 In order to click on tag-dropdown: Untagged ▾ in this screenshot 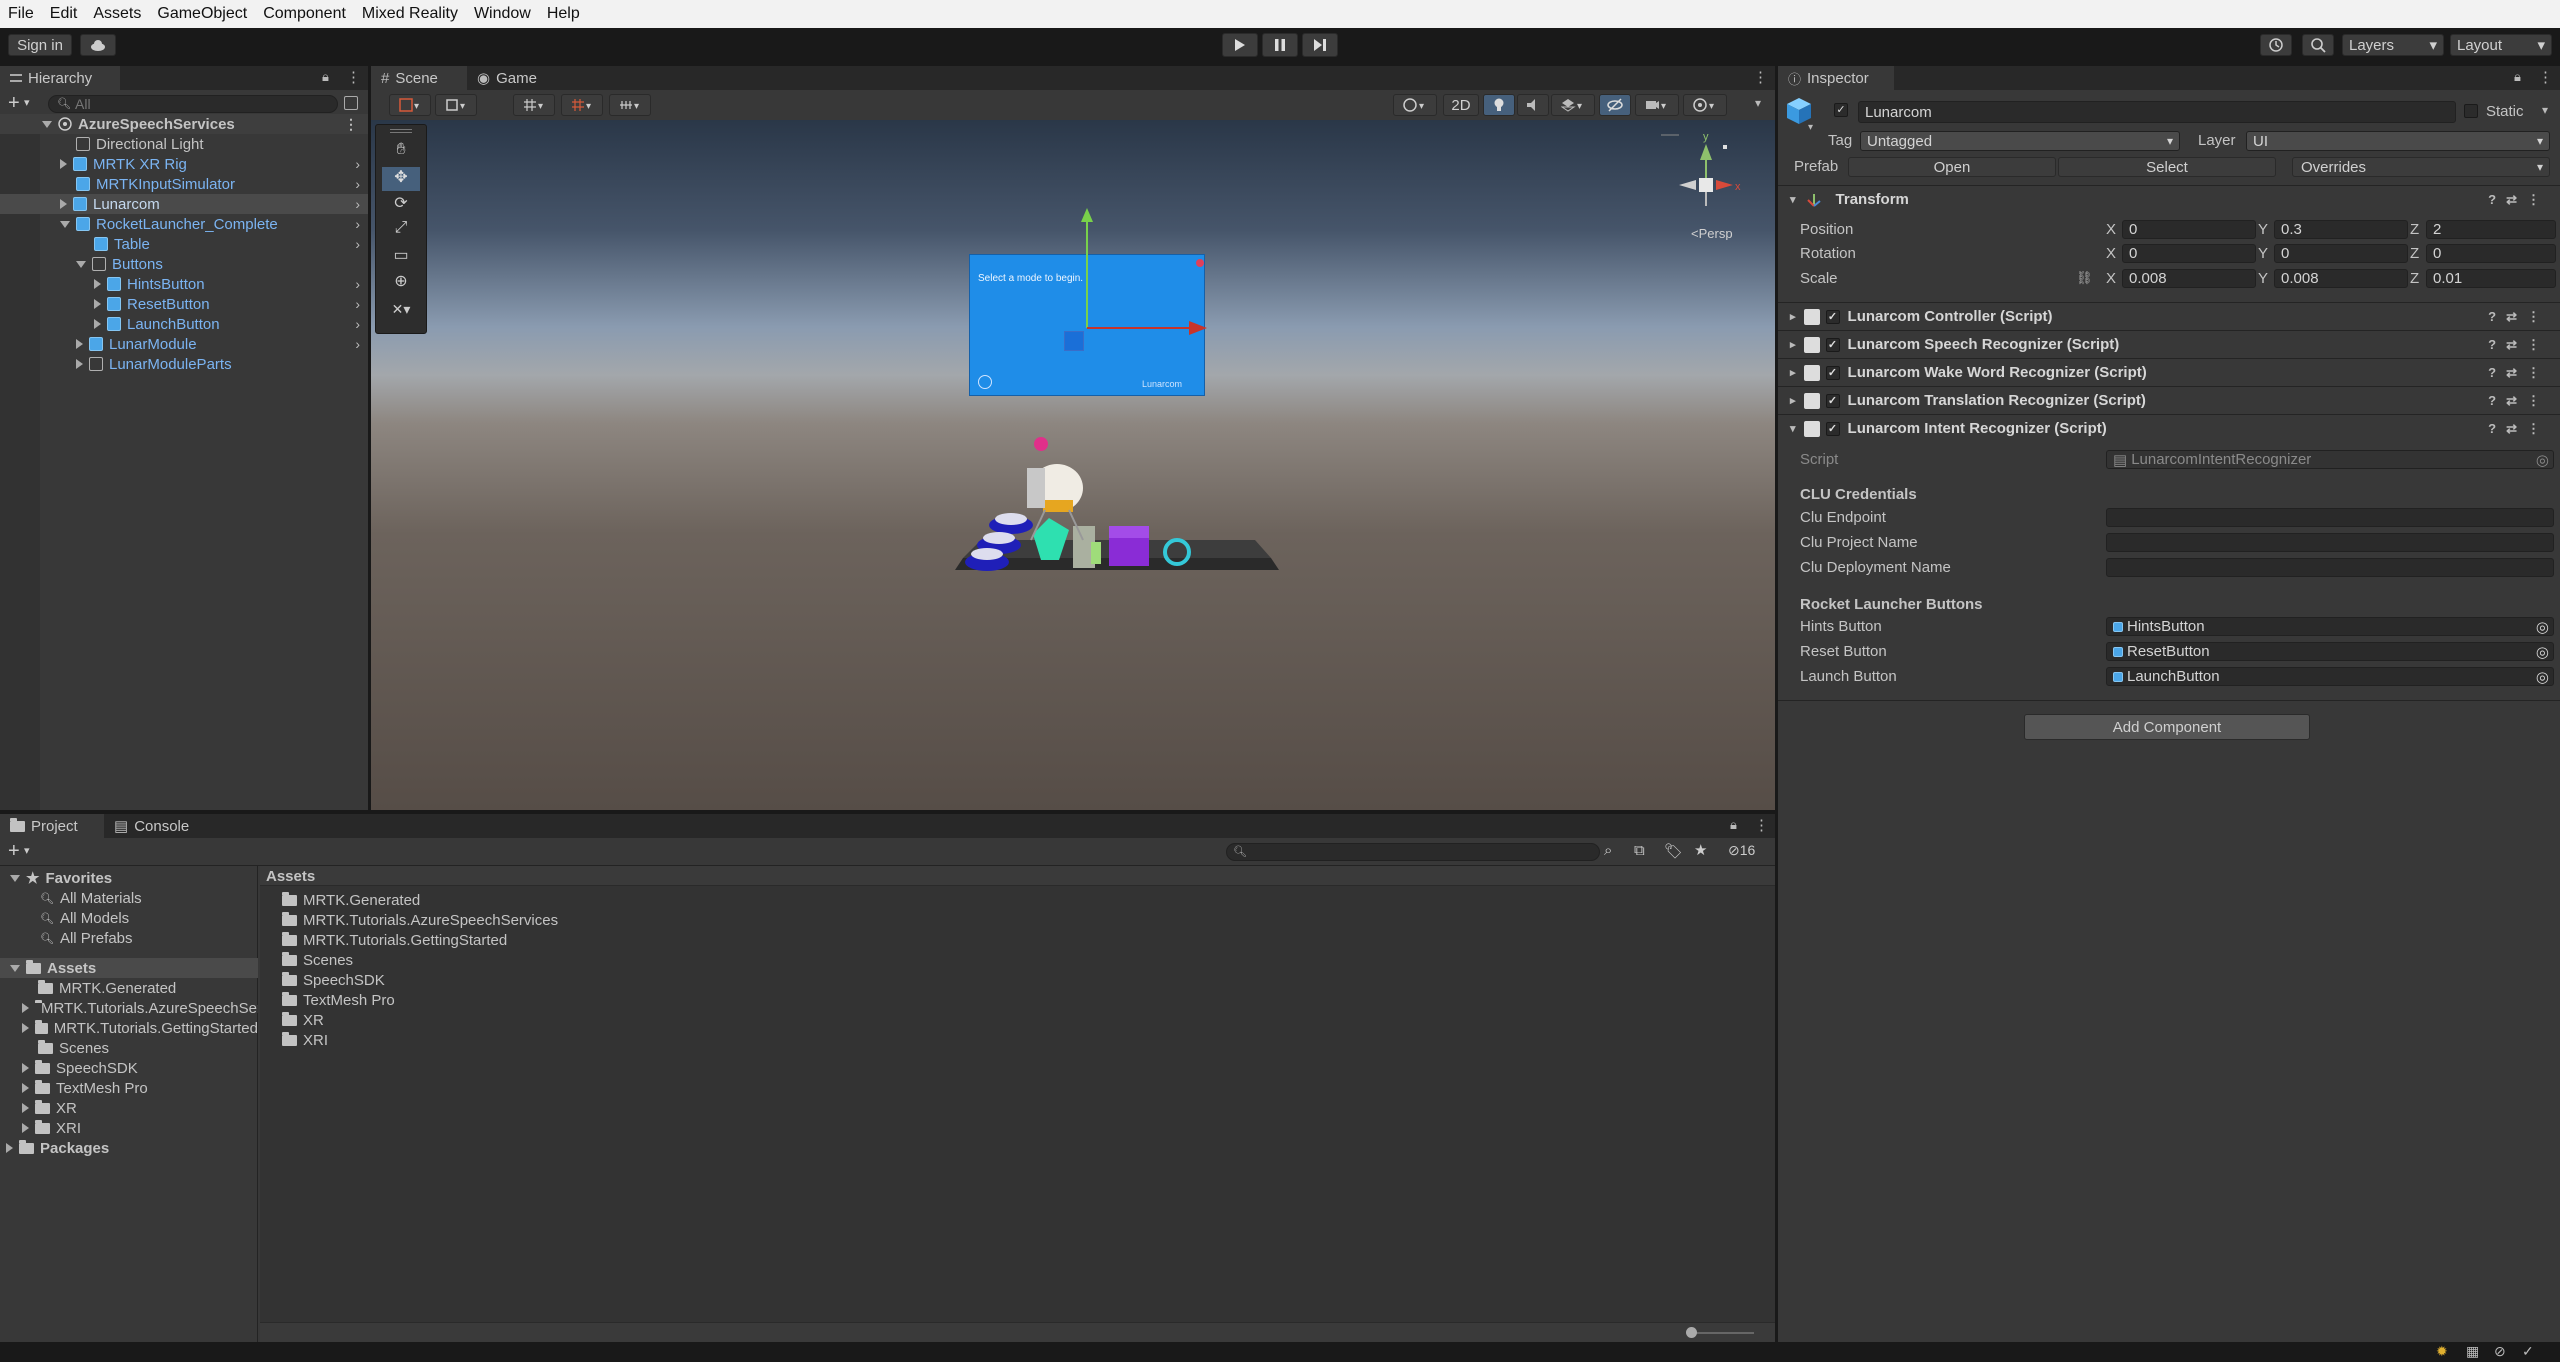, I will do `click(2020, 141)`.